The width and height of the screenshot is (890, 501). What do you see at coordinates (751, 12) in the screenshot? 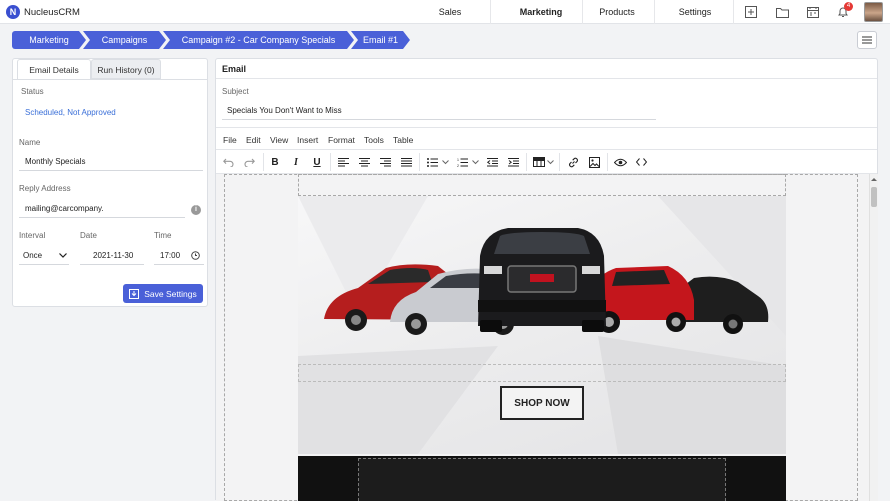
I see `add-icon` at bounding box center [751, 12].